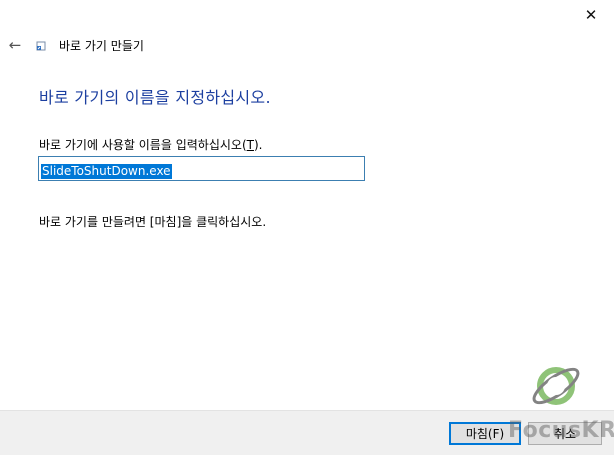 Image resolution: width=614 pixels, height=455 pixels. I want to click on finish-button: 마침(F), so click(485, 433).